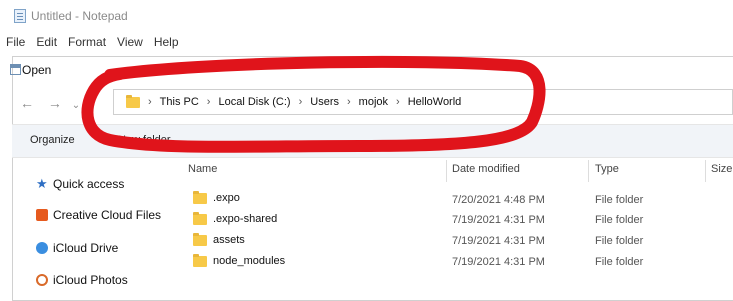 This screenshot has width=733, height=301. What do you see at coordinates (42, 215) in the screenshot?
I see `creative-cloud-icon` at bounding box center [42, 215].